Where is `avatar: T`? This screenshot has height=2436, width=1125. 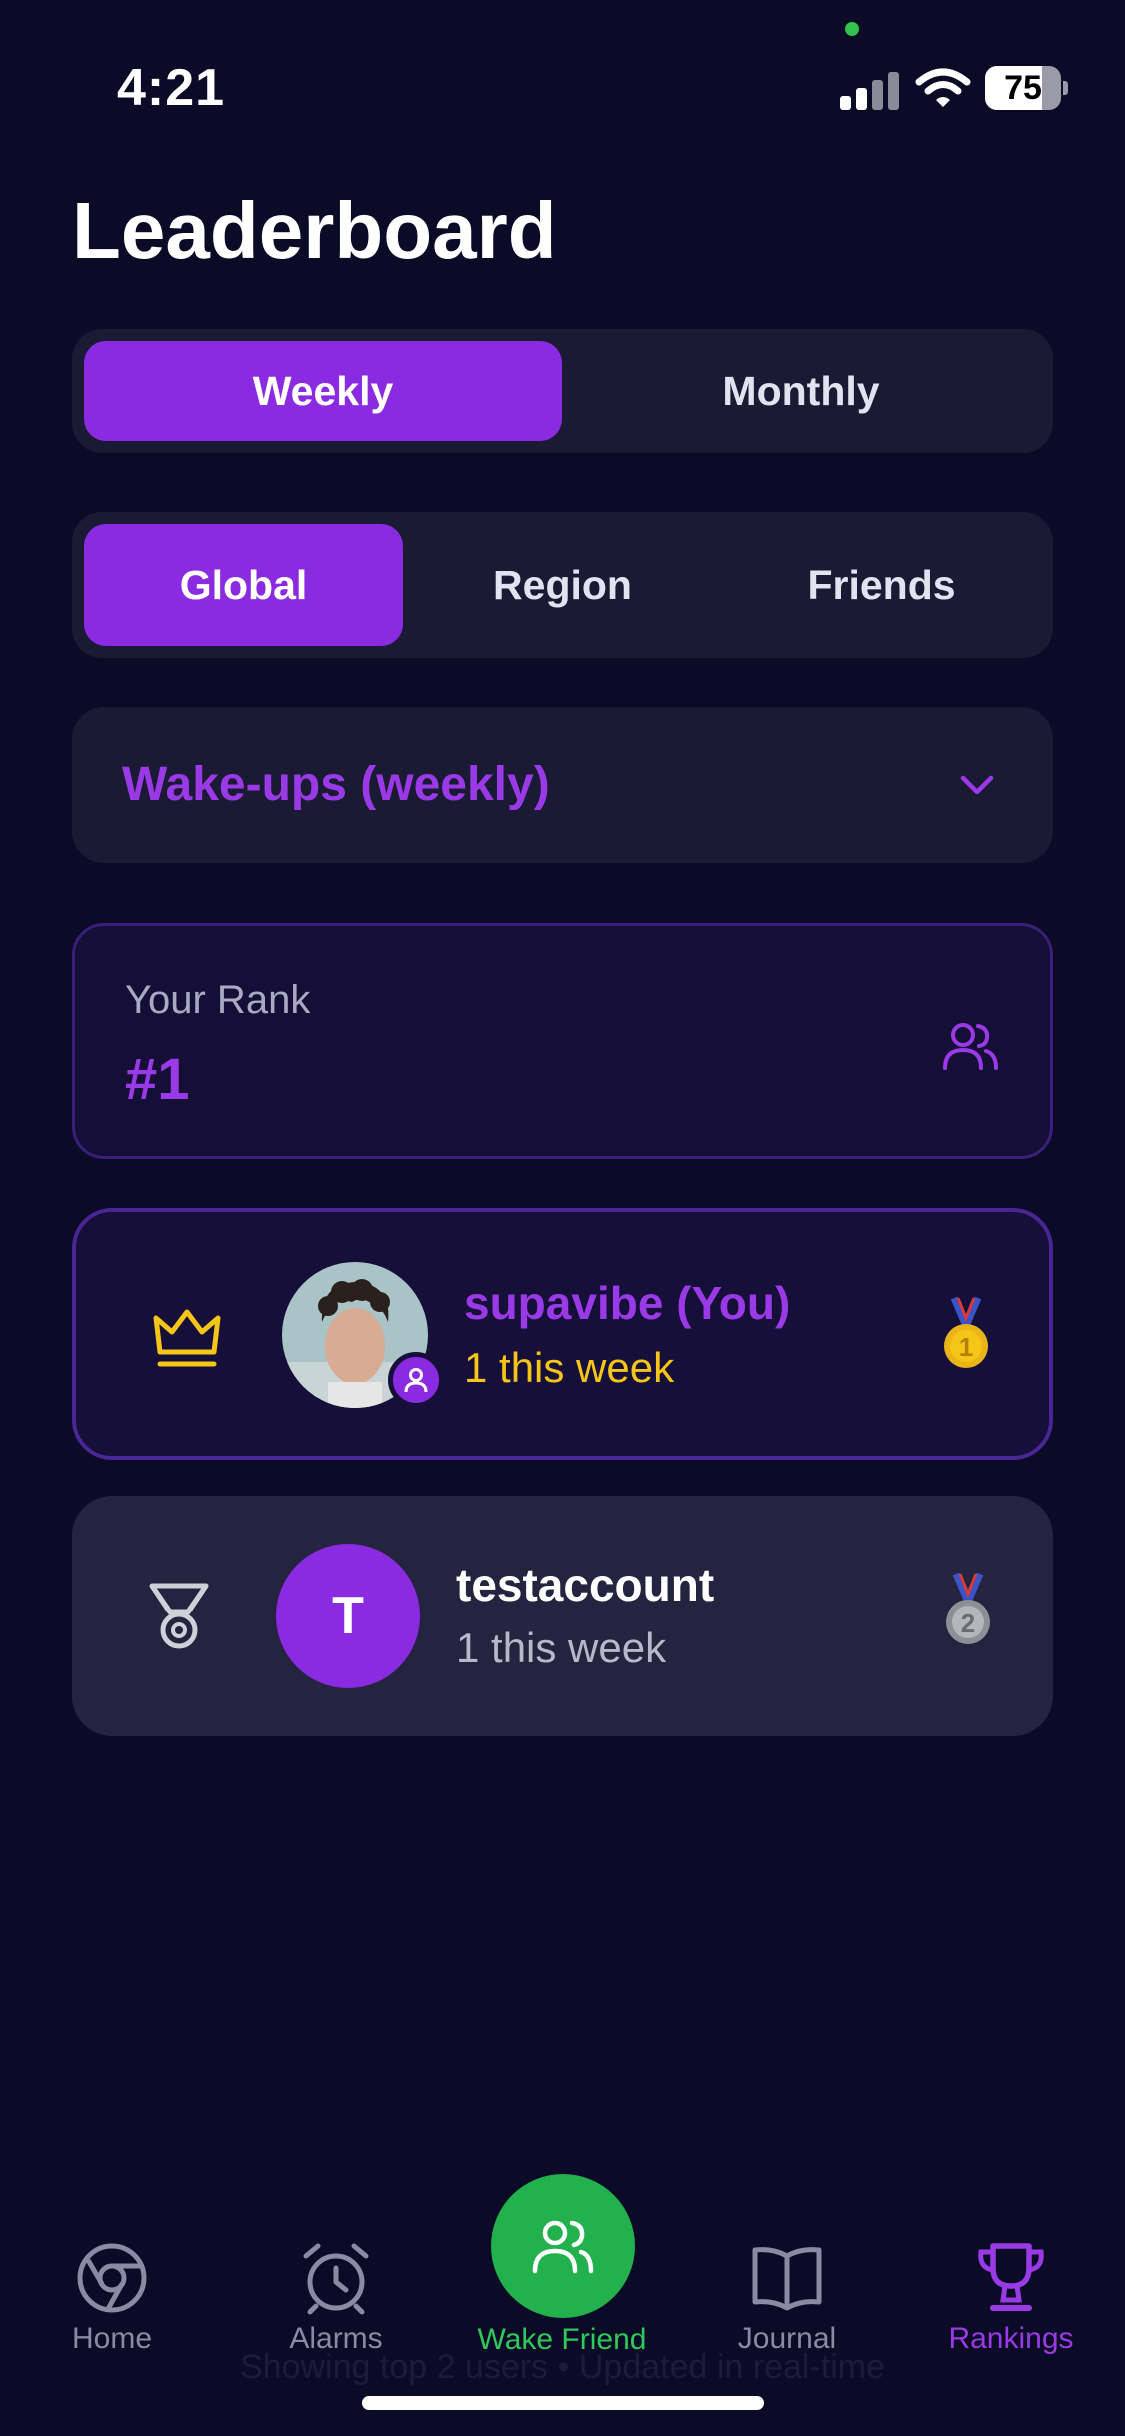 avatar: T is located at coordinates (348, 1616).